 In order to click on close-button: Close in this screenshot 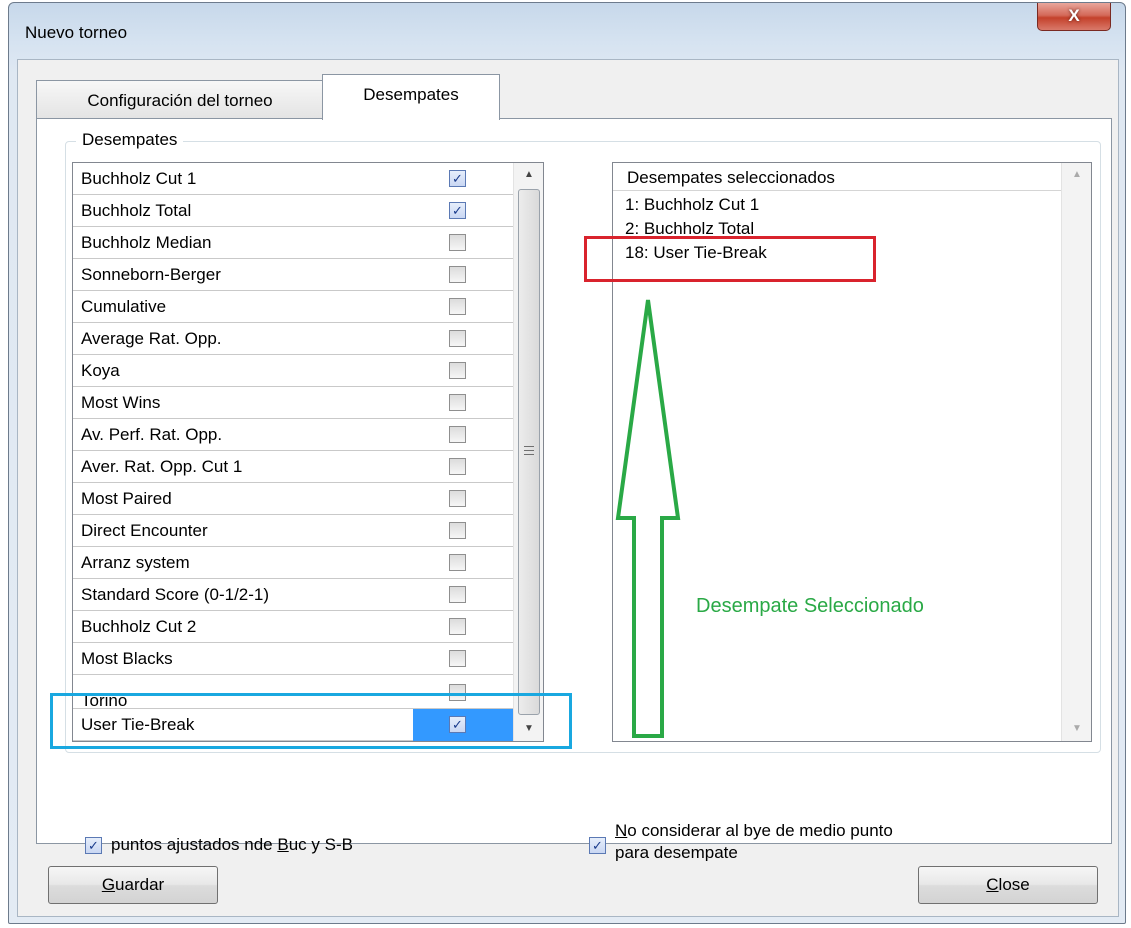, I will do `click(1008, 885)`.